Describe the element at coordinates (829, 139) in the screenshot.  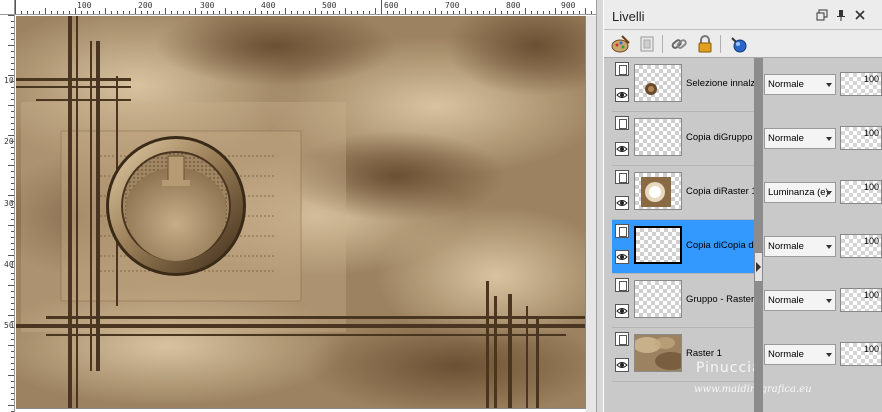
I see `chevron-down-icon` at that location.